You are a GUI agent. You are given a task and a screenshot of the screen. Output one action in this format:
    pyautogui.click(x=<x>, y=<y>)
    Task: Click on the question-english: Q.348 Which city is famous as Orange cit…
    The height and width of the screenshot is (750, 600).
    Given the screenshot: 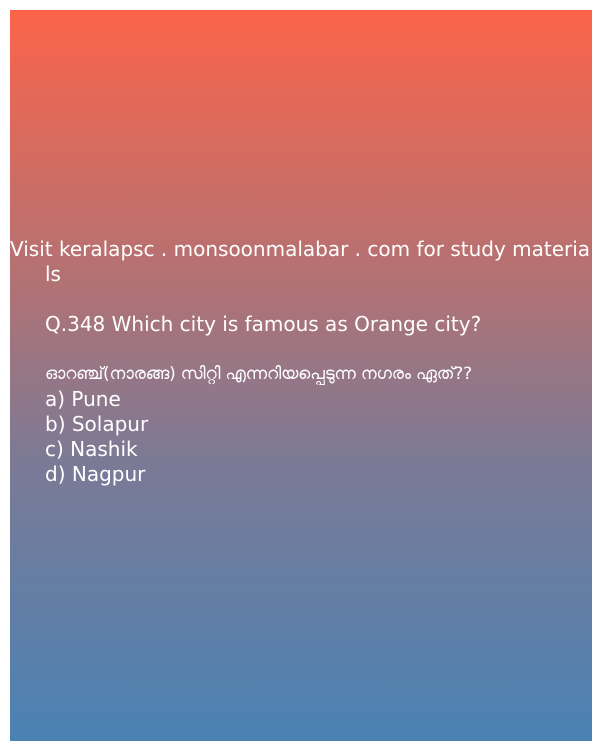 What is the action you would take?
    pyautogui.click(x=263, y=324)
    